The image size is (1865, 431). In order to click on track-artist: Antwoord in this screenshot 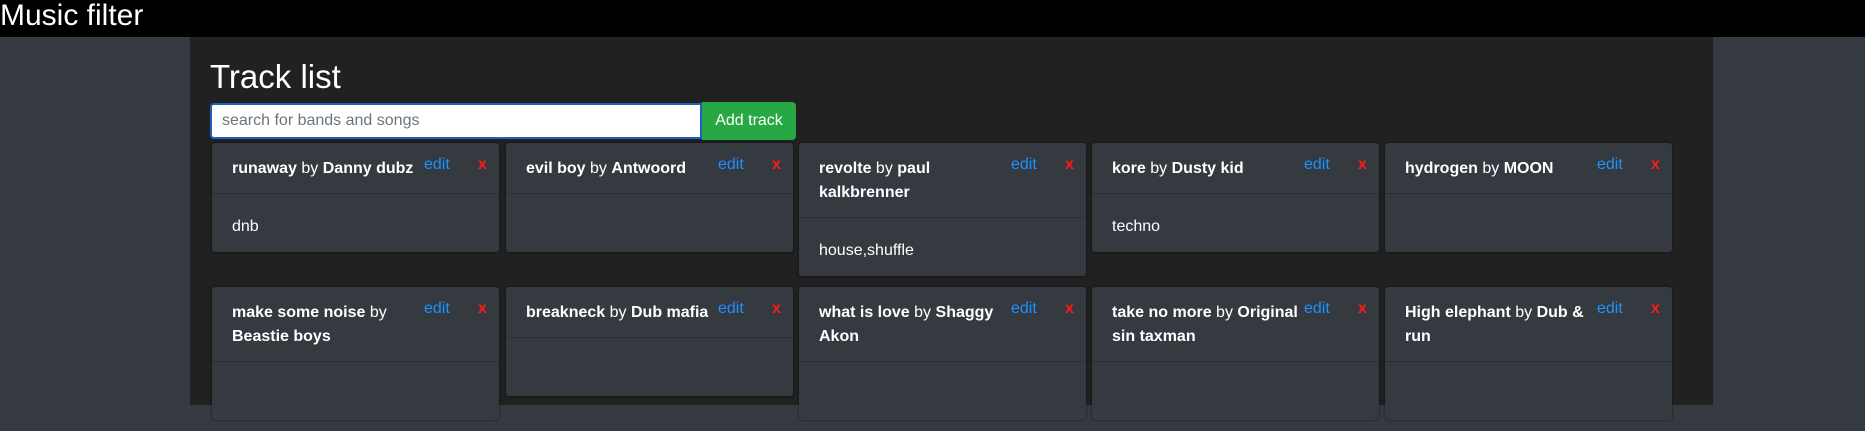, I will do `click(649, 168)`.